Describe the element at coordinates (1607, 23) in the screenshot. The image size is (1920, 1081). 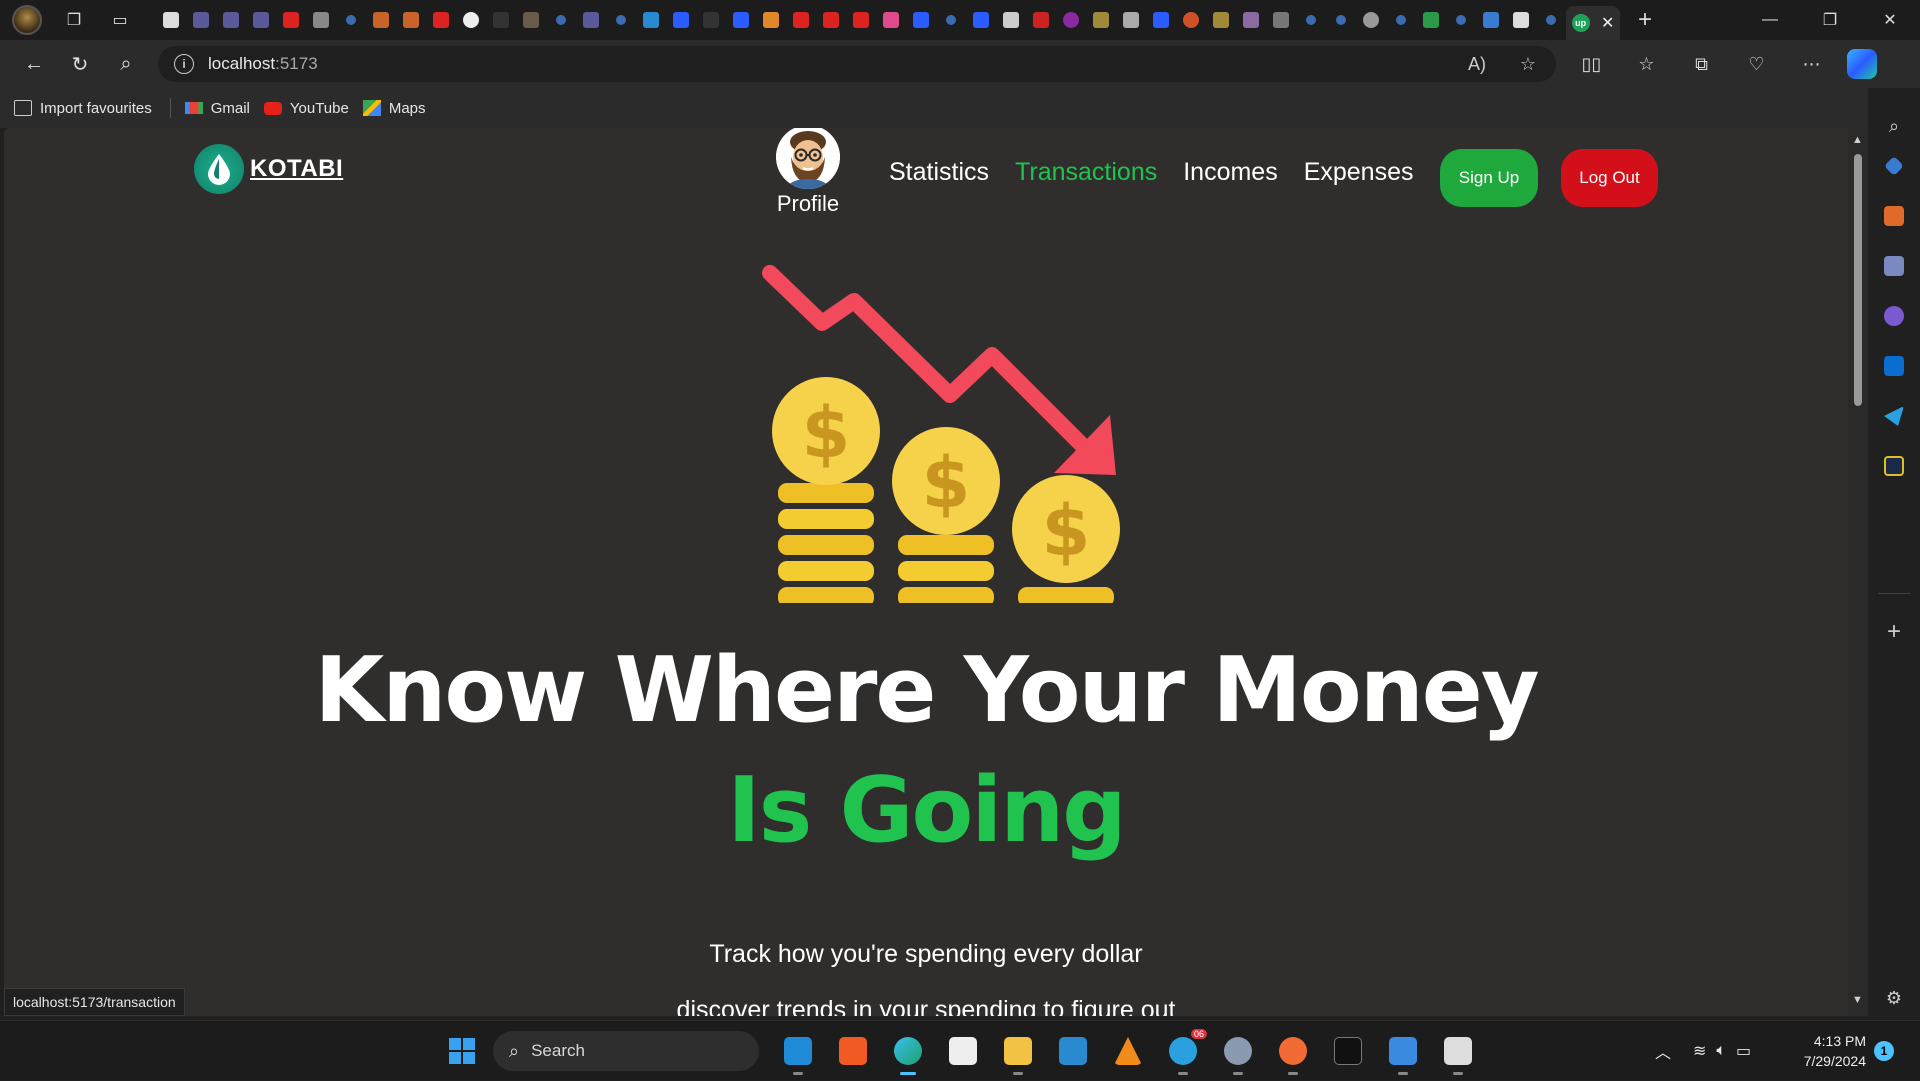
I see `close-tab-icon: ✕` at that location.